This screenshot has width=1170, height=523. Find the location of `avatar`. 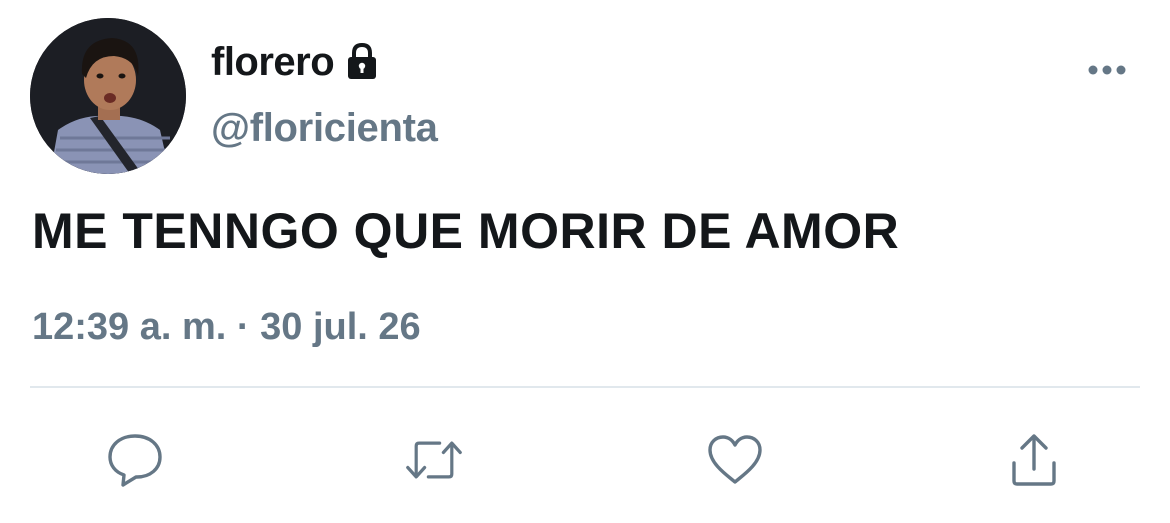

avatar is located at coordinates (108, 96).